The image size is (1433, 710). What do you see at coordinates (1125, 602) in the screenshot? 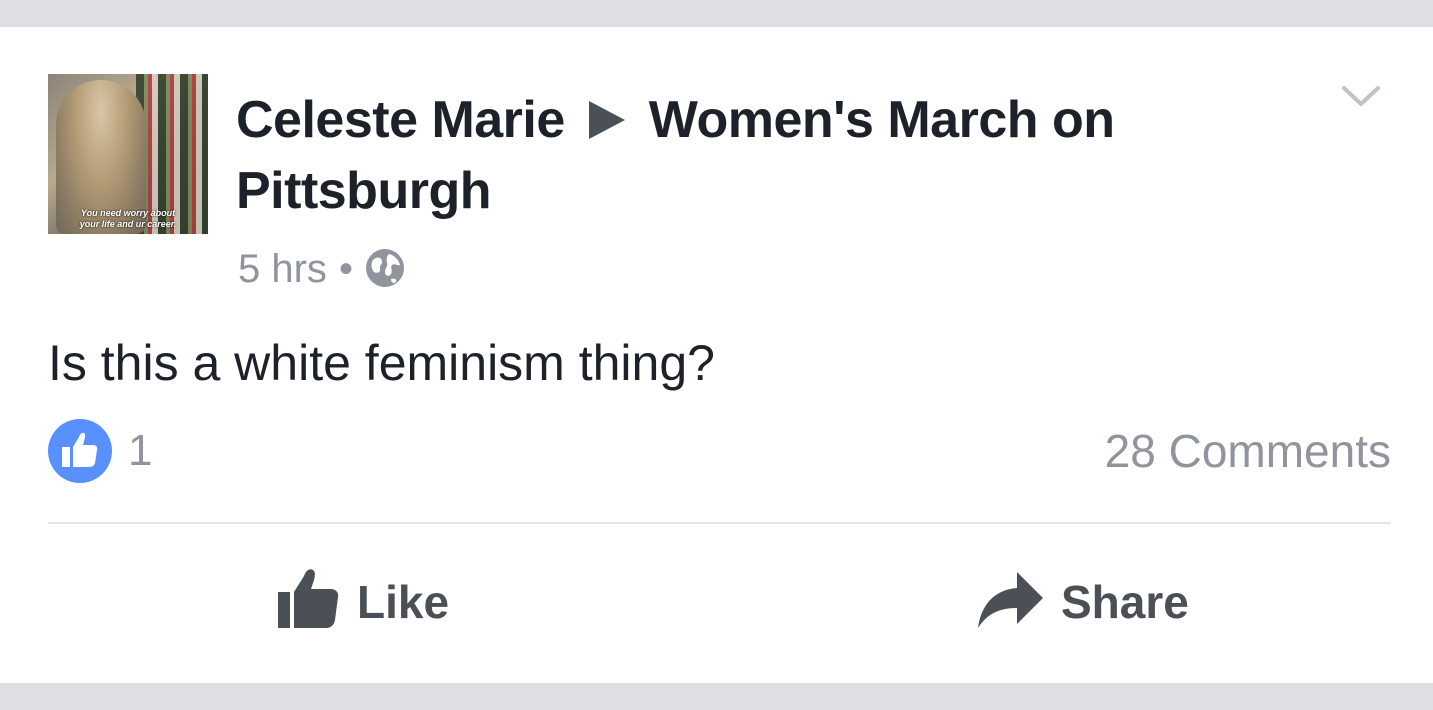
I see `share-button-label: Share` at bounding box center [1125, 602].